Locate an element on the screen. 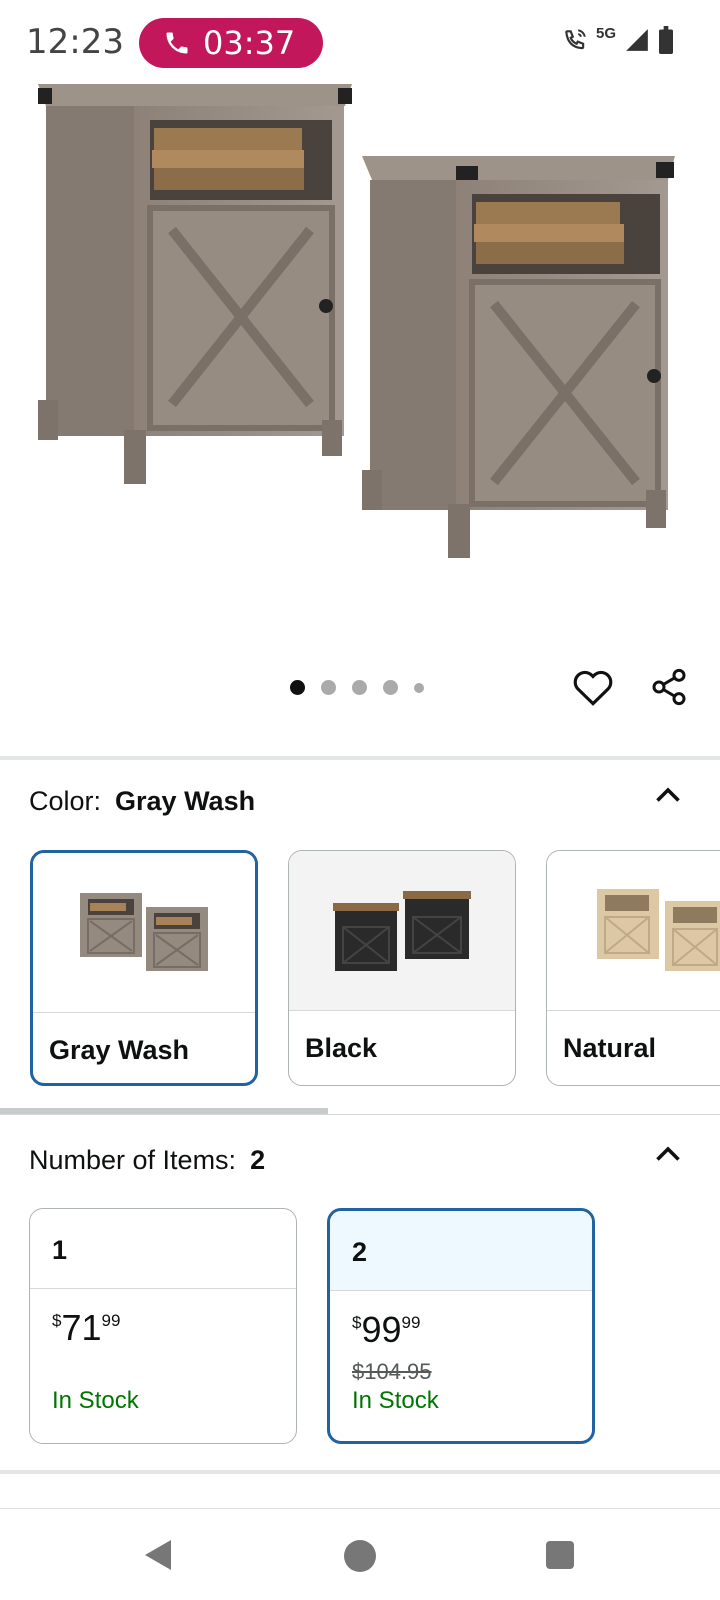 Image resolution: width=720 pixels, height=1600 pixels. items-selected-value: 2 is located at coordinates (258, 1160).